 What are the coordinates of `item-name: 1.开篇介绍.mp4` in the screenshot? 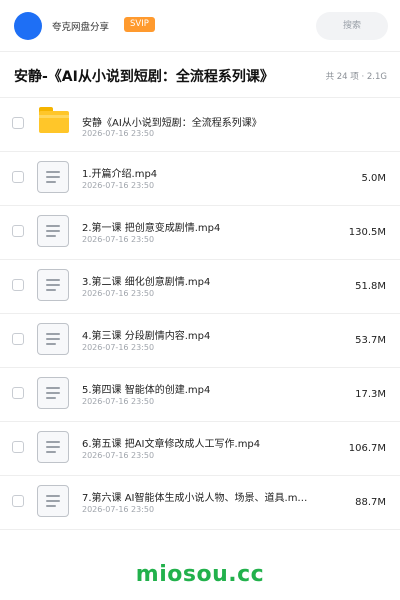 It's located at (120, 174).